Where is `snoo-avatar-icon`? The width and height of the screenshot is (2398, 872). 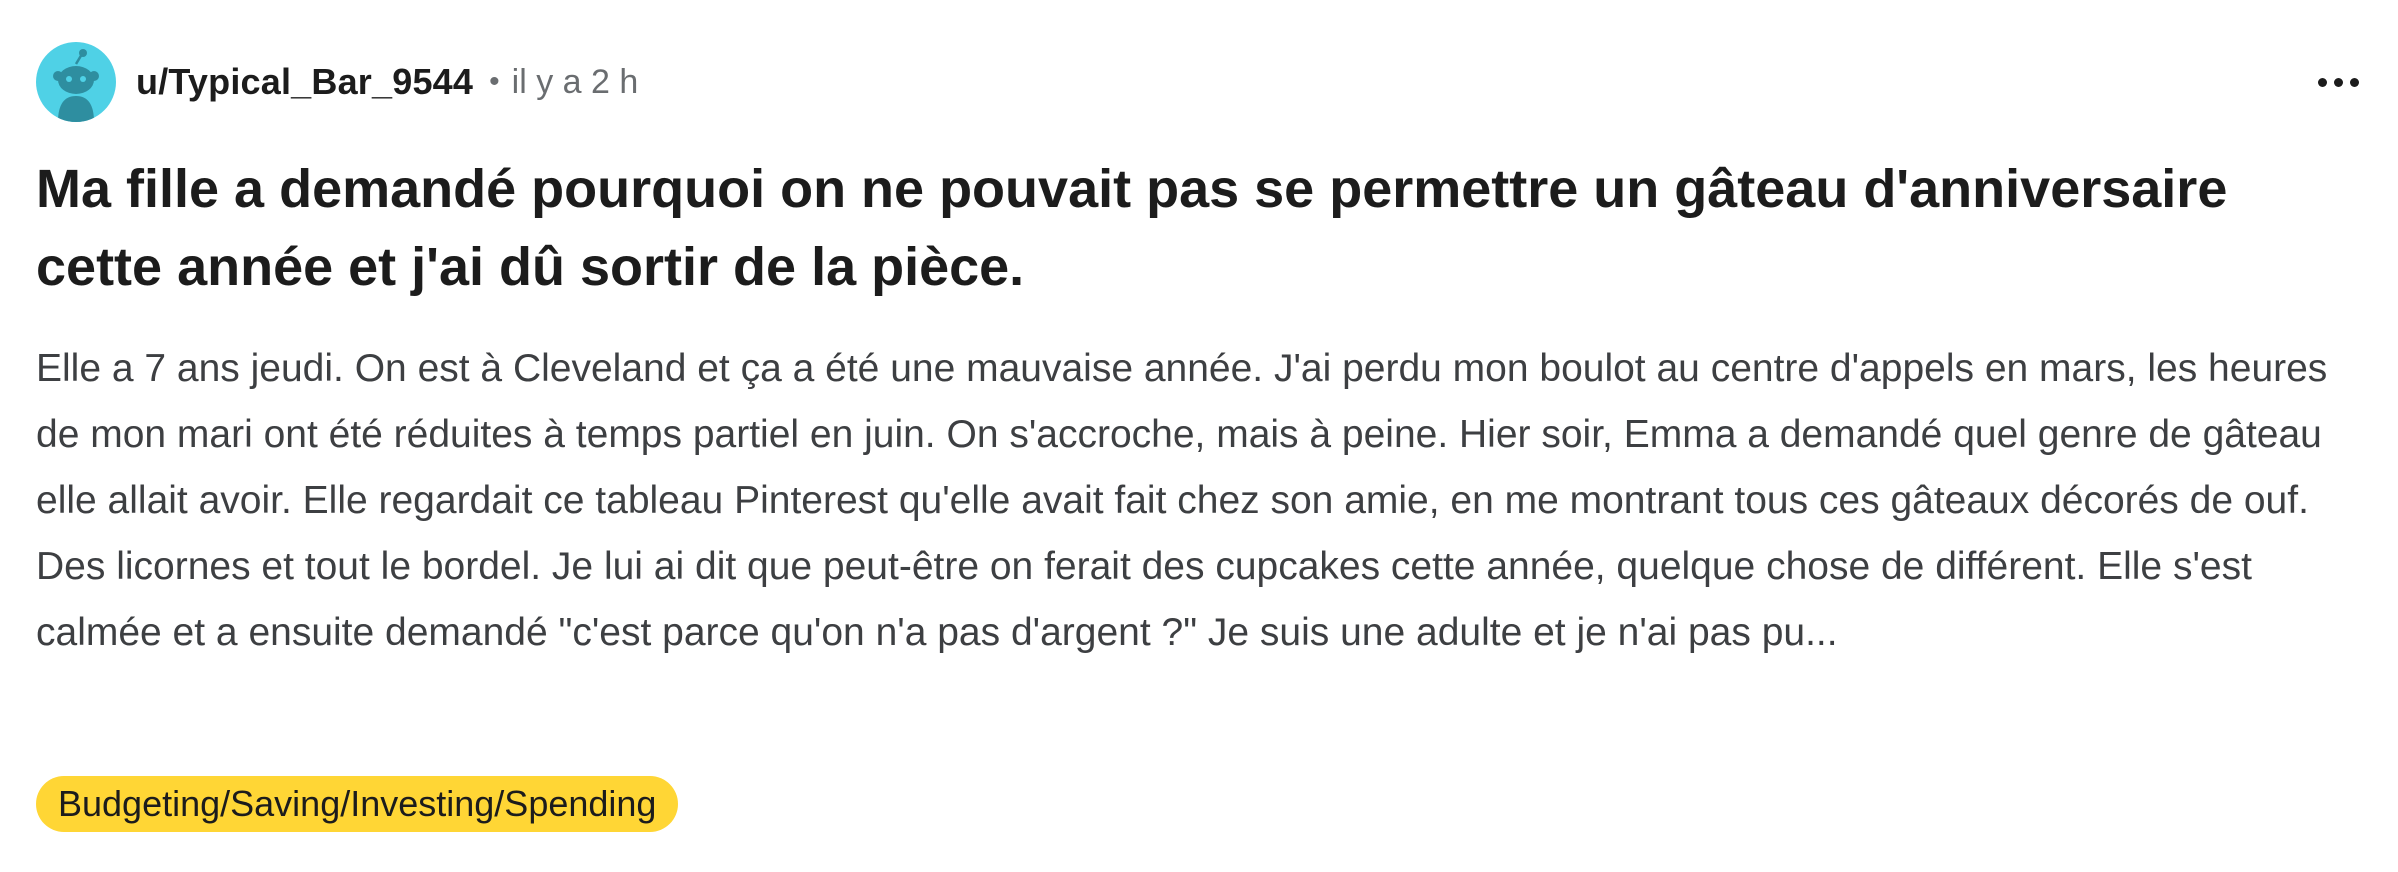
snoo-avatar-icon is located at coordinates (76, 85).